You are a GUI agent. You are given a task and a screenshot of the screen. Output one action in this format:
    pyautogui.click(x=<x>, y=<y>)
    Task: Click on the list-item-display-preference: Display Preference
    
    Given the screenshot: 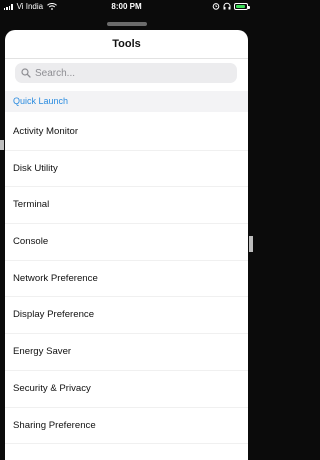 What is the action you would take?
    pyautogui.click(x=126, y=316)
    